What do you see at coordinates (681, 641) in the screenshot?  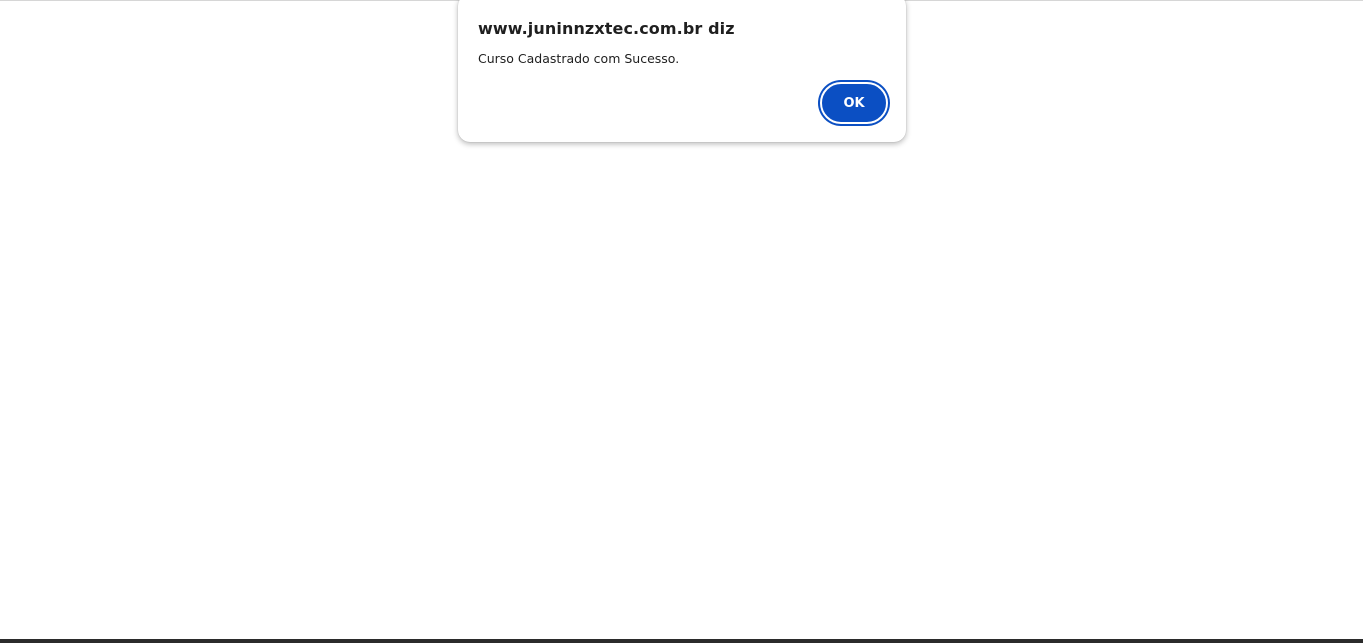 I see `taskbar-edge` at bounding box center [681, 641].